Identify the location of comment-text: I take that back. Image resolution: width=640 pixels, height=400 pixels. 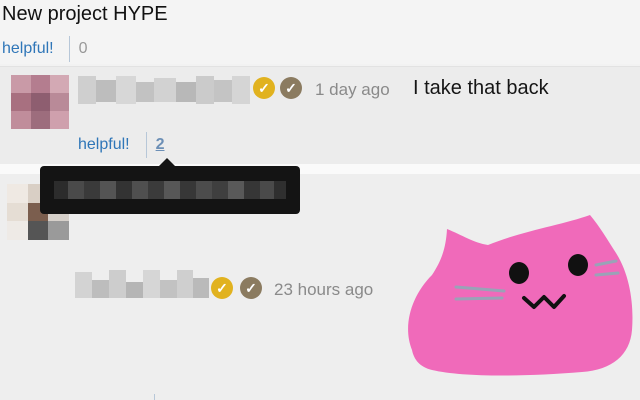
(481, 88).